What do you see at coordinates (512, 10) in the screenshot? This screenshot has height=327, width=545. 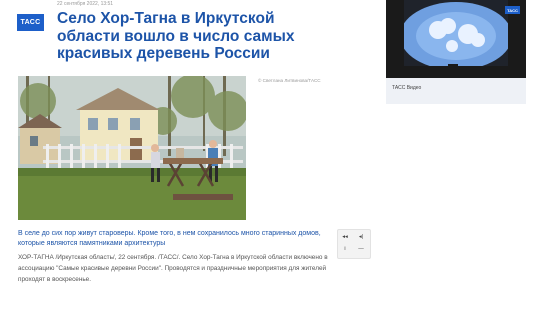 I see `video-badge: ТАСС` at bounding box center [512, 10].